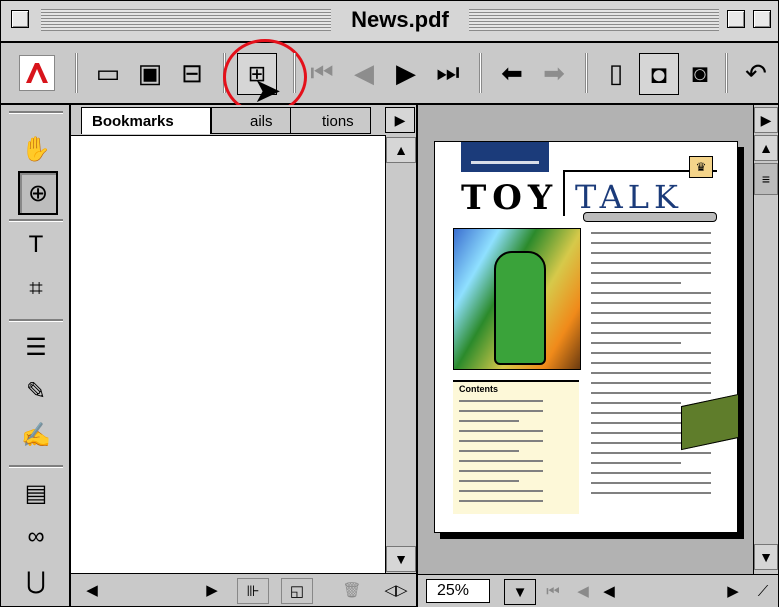 The height and width of the screenshot is (609, 781). Describe the element at coordinates (92, 590) in the screenshot. I see `scroll-left-arrow: ◀` at that location.